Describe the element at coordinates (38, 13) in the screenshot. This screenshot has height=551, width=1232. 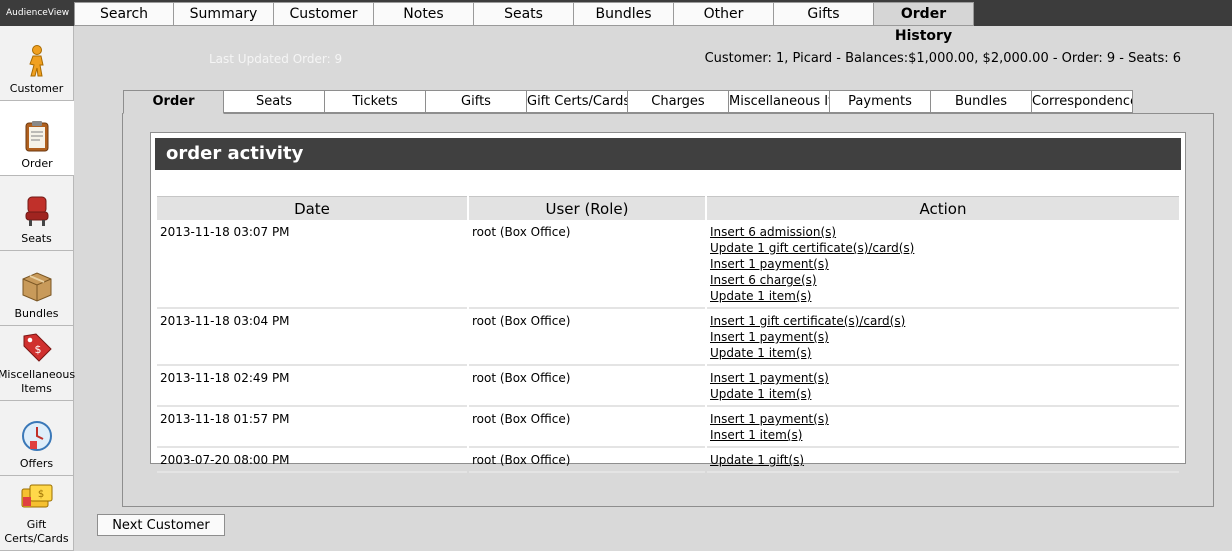
I see `app-brand: AudienceView` at that location.